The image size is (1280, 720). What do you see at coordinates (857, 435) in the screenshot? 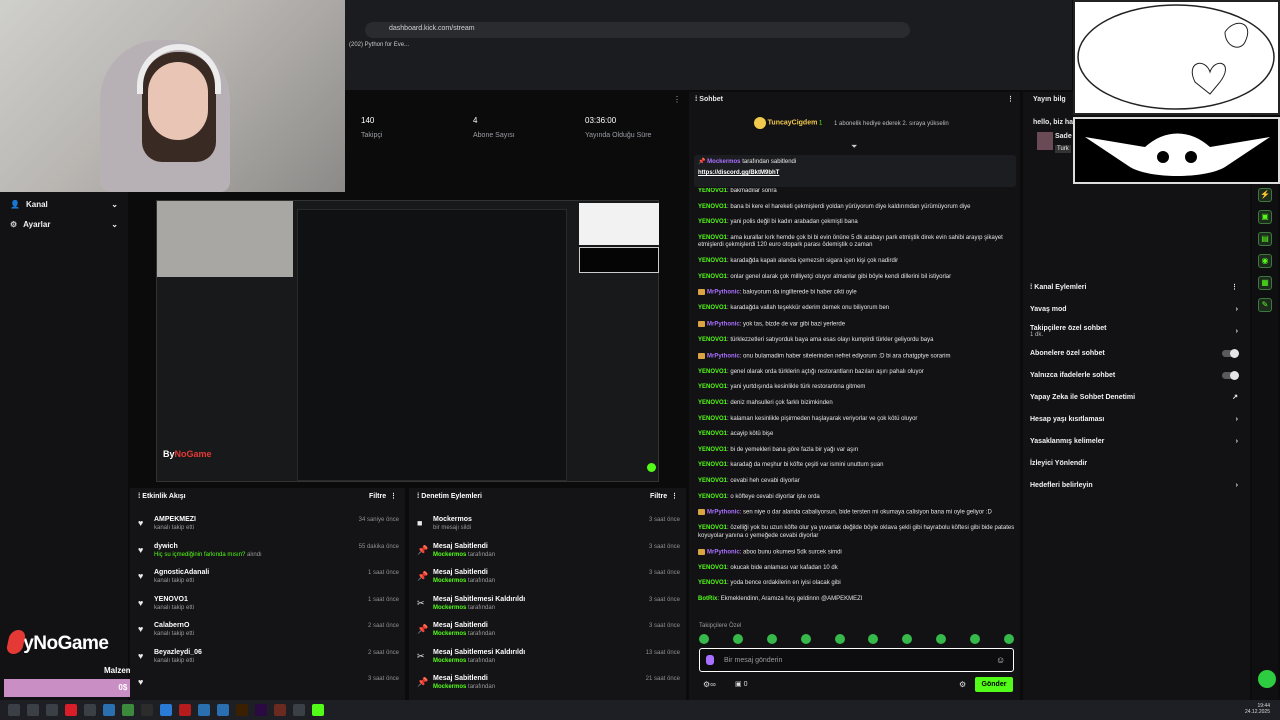
I see `chat-message: YENOVO1: acayip kötü bişe` at bounding box center [857, 435].